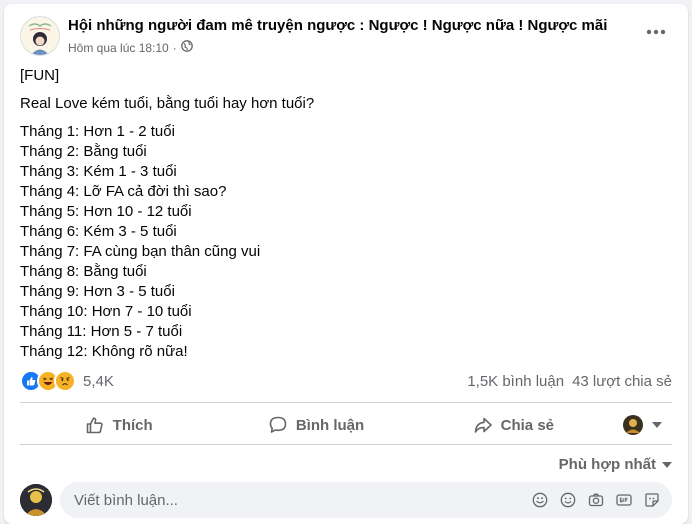 The height and width of the screenshot is (524, 692). What do you see at coordinates (83, 151) in the screenshot?
I see `month-line: Tháng 2: Bằng tuổi` at bounding box center [83, 151].